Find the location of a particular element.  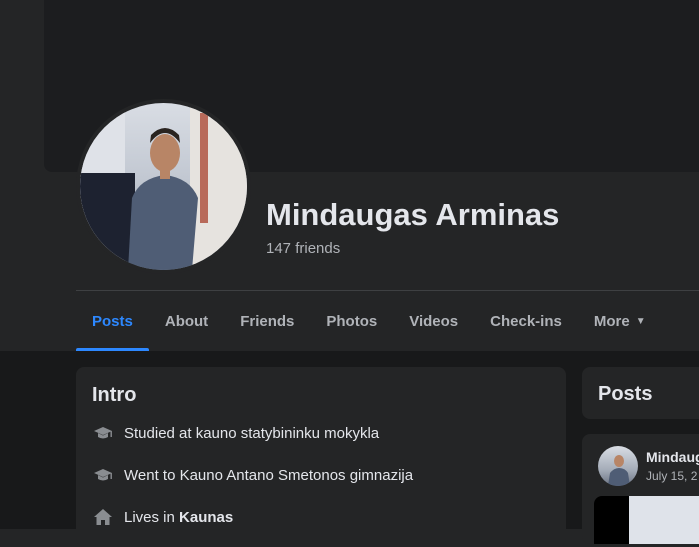

post-author-name: Mindaug is located at coordinates (672, 457).